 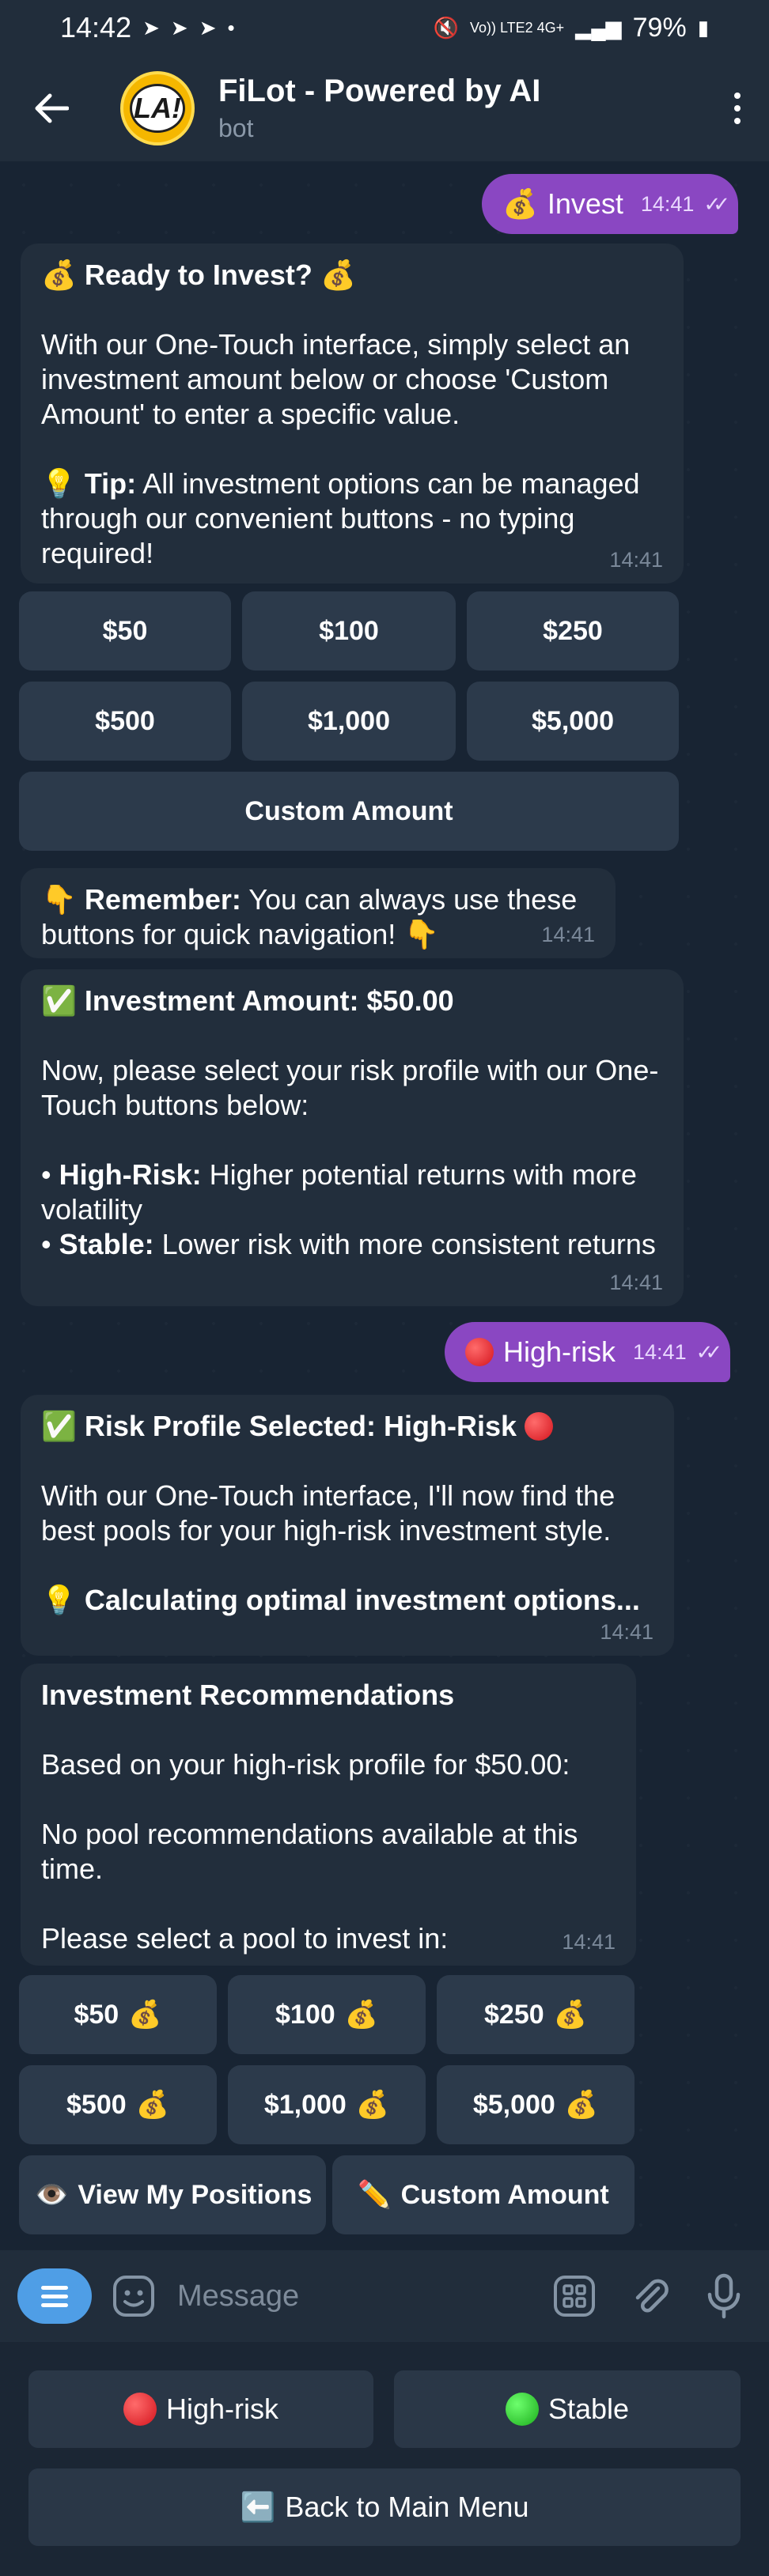 I want to click on sticker-icon, so click(x=134, y=2296).